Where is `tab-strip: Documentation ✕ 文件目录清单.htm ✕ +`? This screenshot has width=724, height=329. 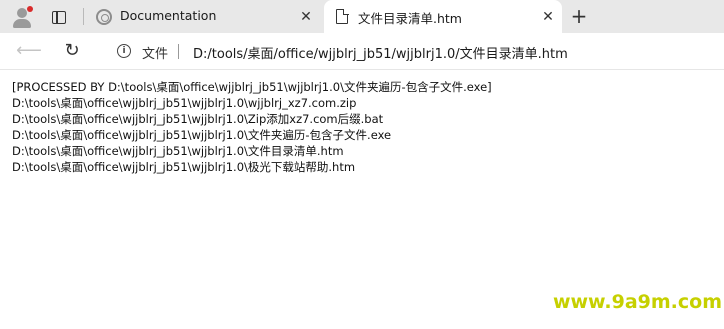
tab-strip: Documentation ✕ 文件目录清单.htm ✕ + is located at coordinates (362, 16).